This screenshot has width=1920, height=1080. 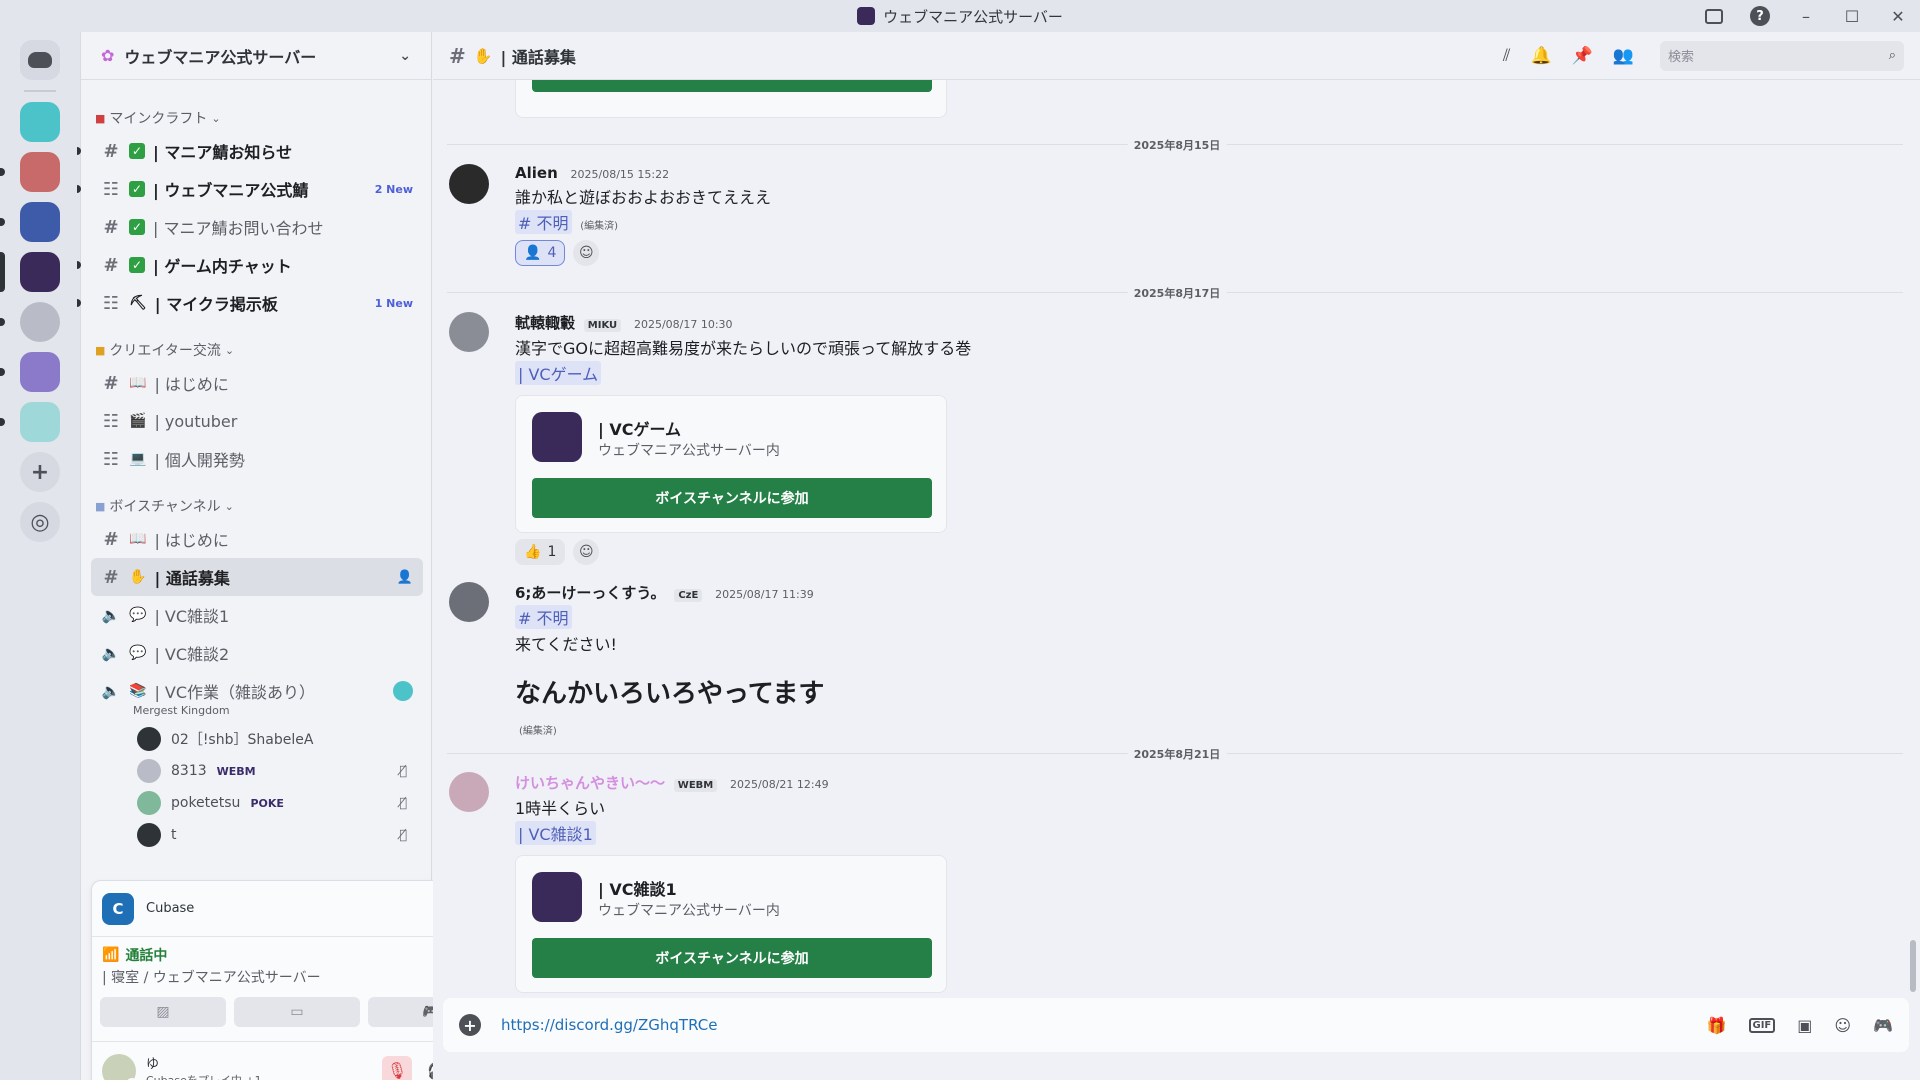 I want to click on voice-user-name: 02［!shb］ShabeleA, so click(x=242, y=740).